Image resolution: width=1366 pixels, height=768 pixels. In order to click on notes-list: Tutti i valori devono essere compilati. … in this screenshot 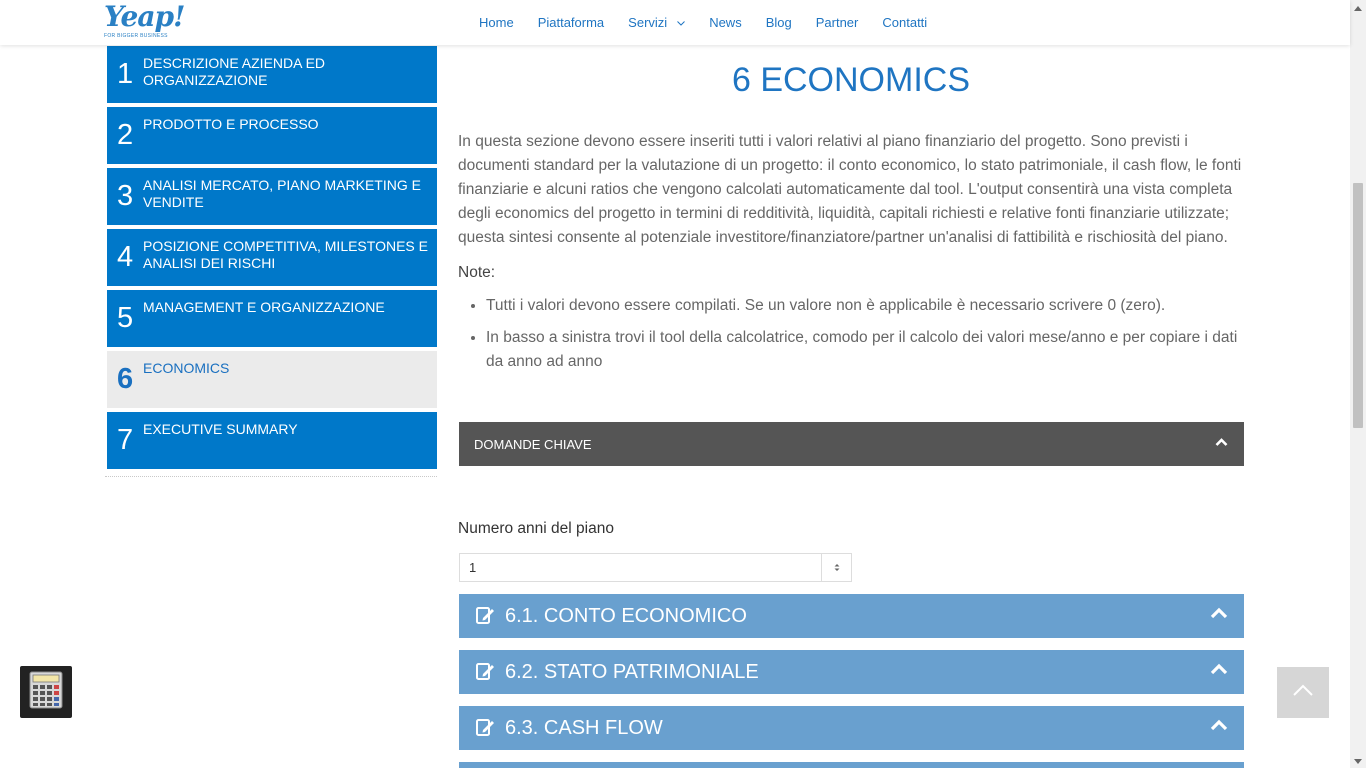, I will do `click(851, 334)`.